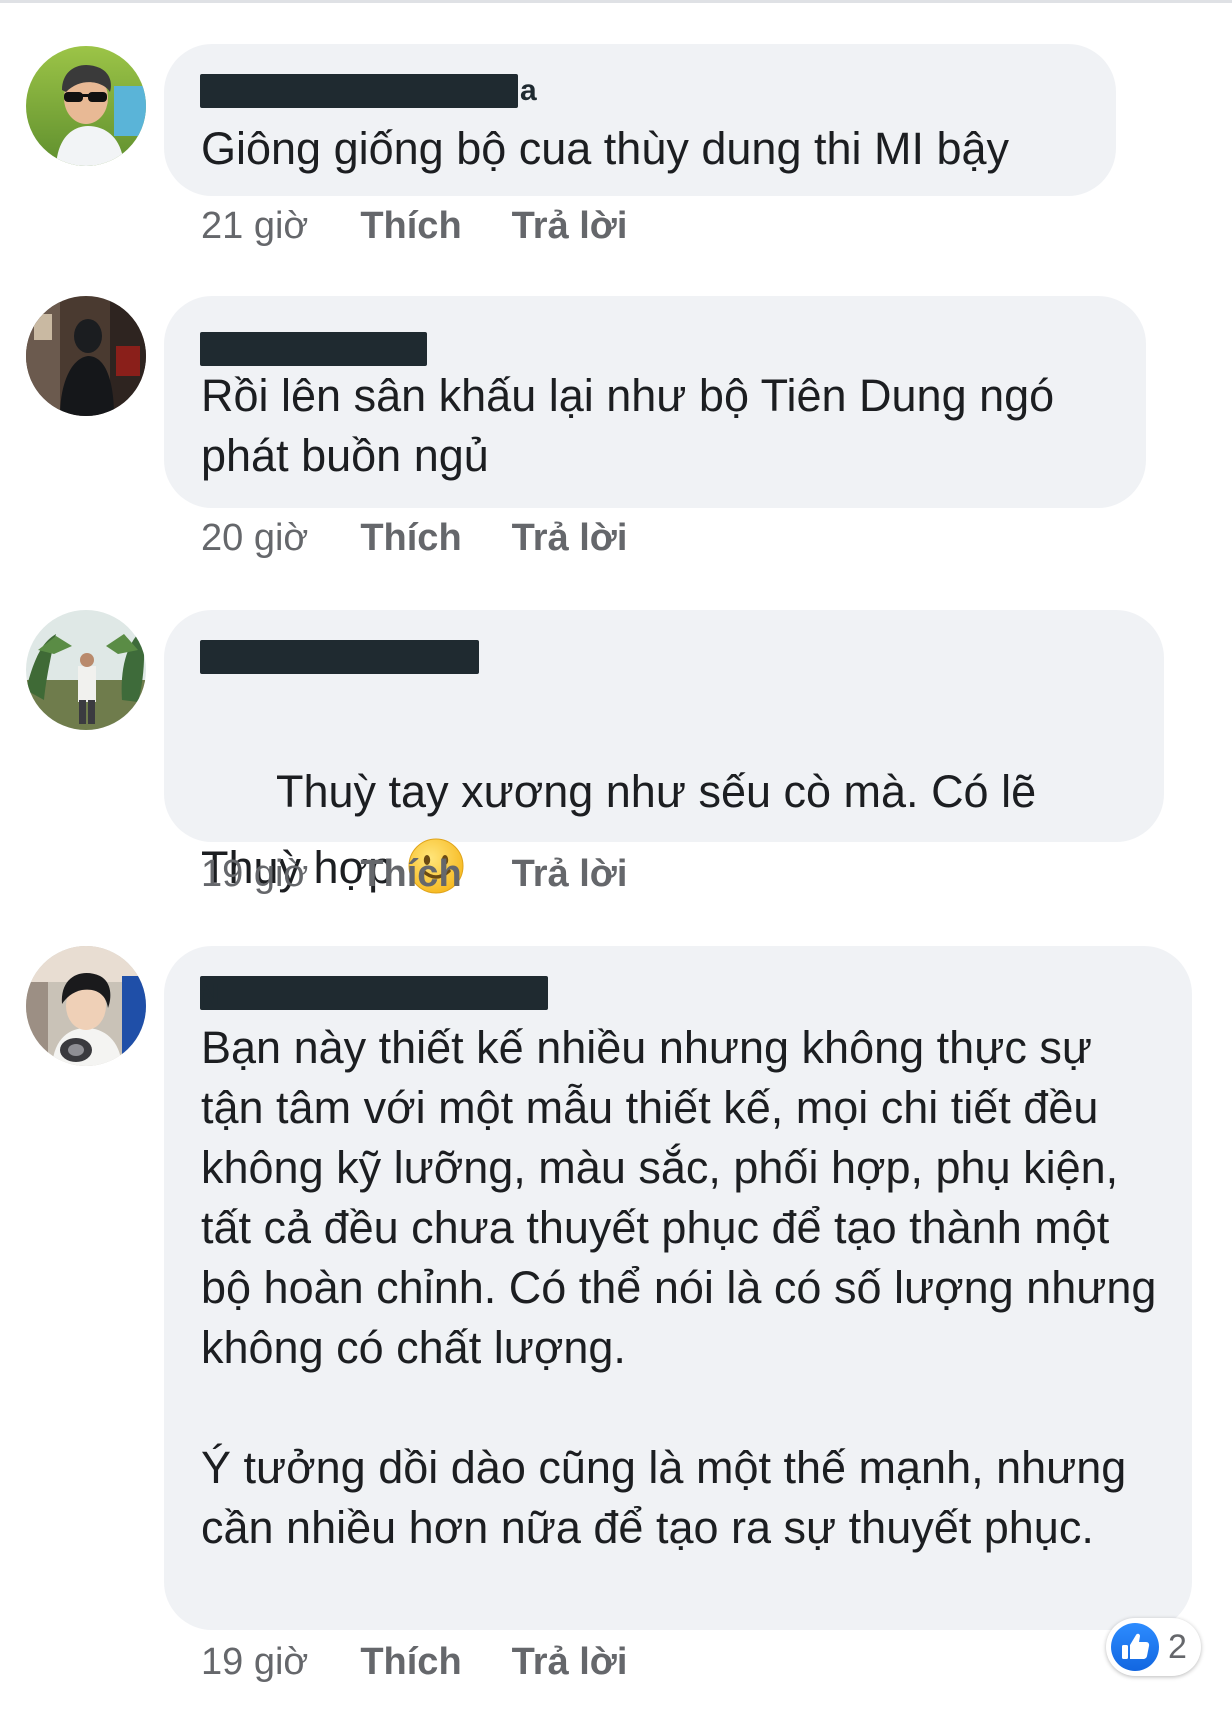 The width and height of the screenshot is (1232, 1728). Describe the element at coordinates (209, 994) in the screenshot. I see `author-name-fragment: N` at that location.